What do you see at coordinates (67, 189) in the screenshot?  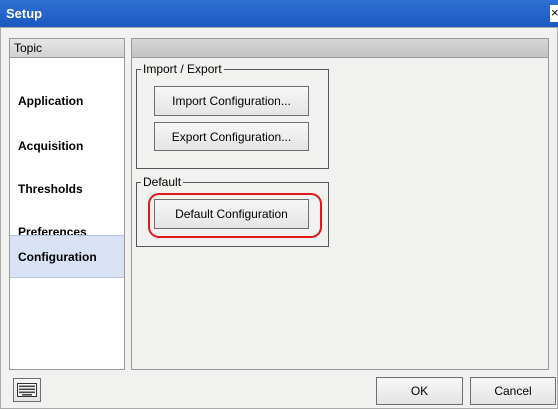 I see `topic-thresholds: Thresholds` at bounding box center [67, 189].